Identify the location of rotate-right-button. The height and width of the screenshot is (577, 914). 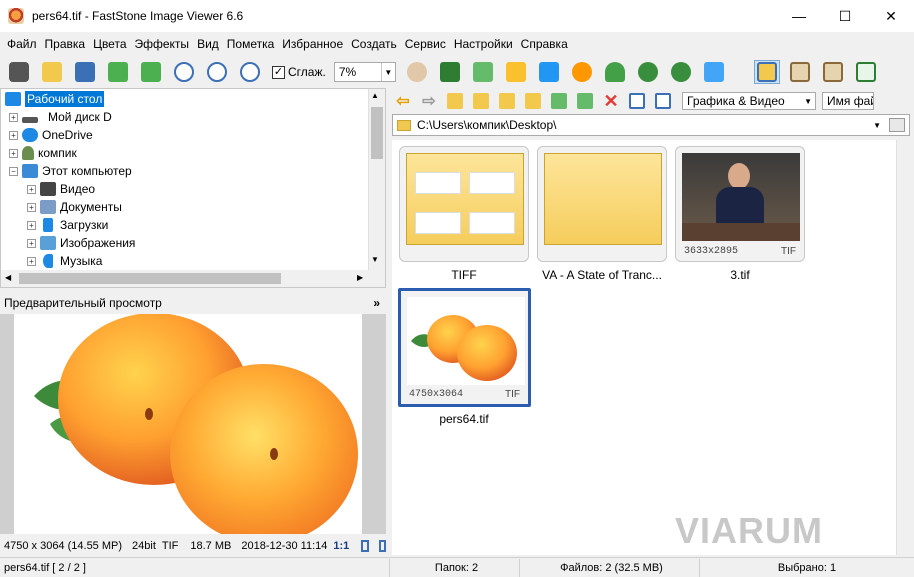
(681, 72).